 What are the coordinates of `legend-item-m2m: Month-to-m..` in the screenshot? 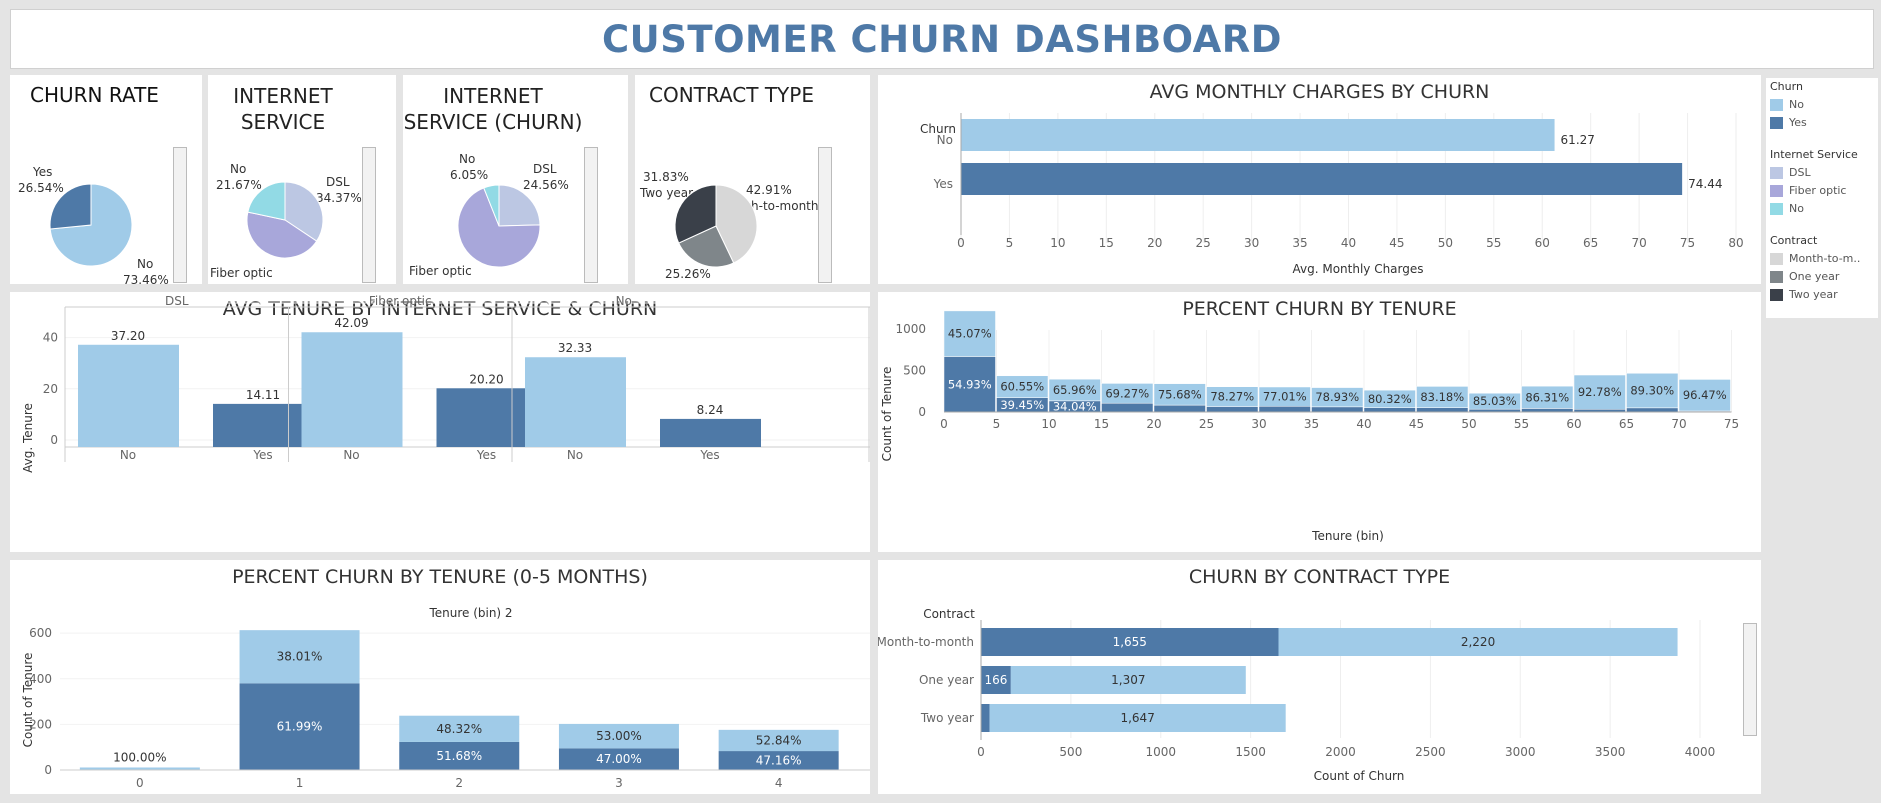 It's located at (1815, 258).